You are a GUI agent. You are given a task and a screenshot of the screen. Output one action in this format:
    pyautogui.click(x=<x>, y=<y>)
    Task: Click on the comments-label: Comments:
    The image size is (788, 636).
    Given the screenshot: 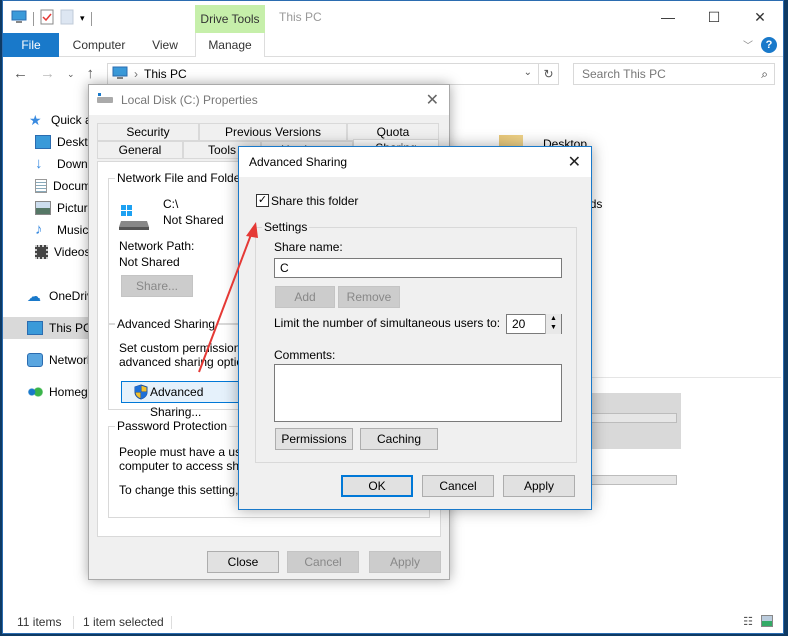 What is the action you would take?
    pyautogui.click(x=305, y=355)
    